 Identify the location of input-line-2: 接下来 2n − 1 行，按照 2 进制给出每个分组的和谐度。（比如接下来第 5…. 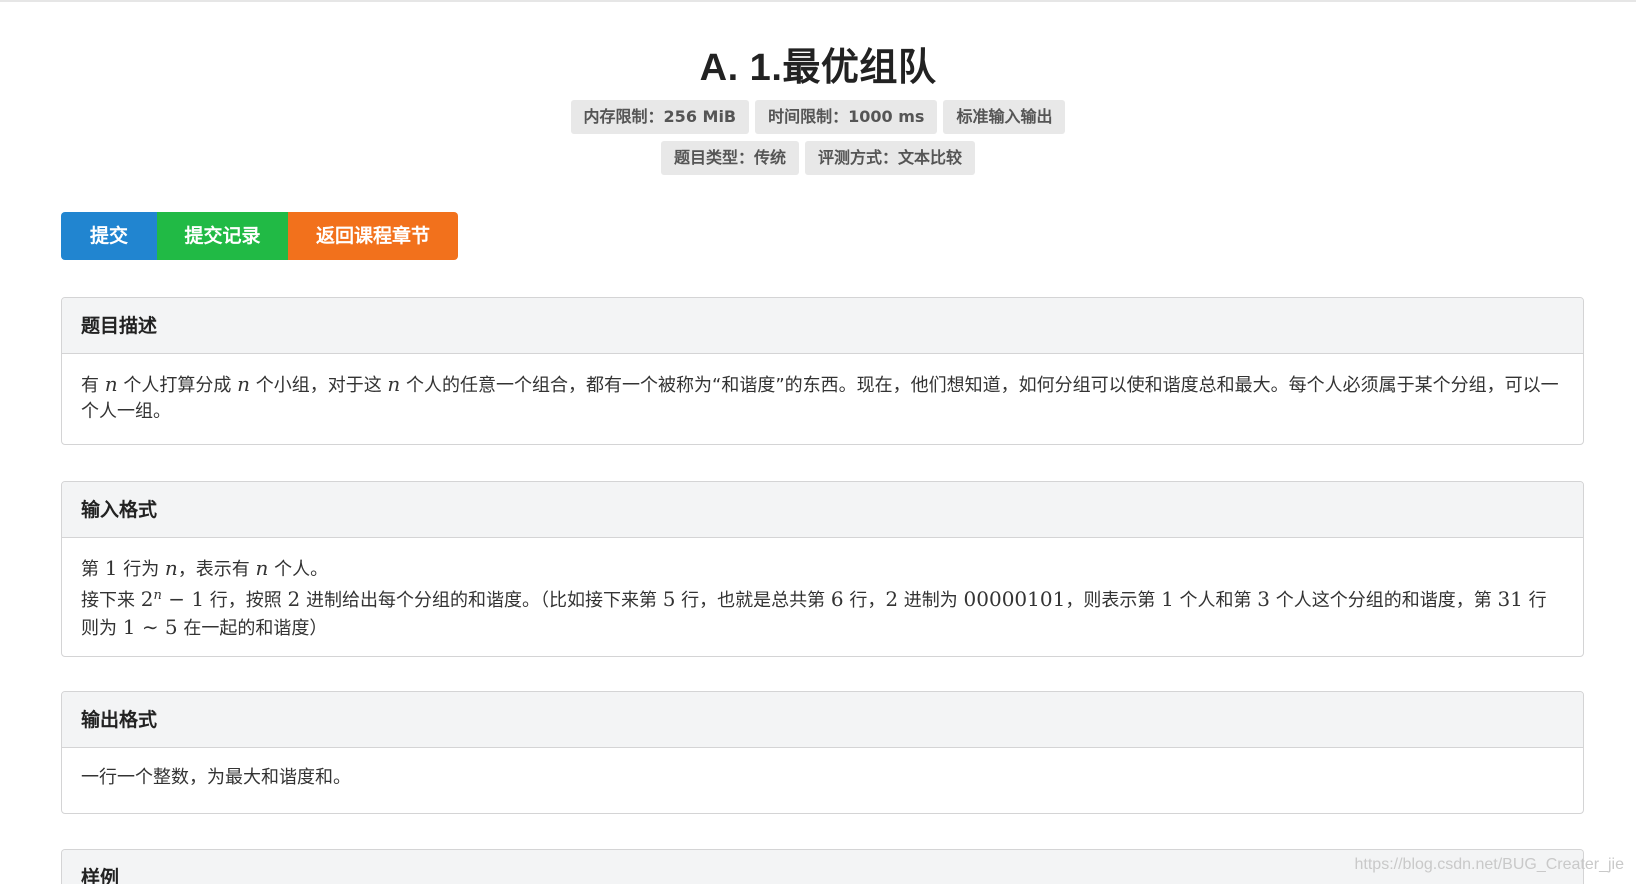
(814, 613).